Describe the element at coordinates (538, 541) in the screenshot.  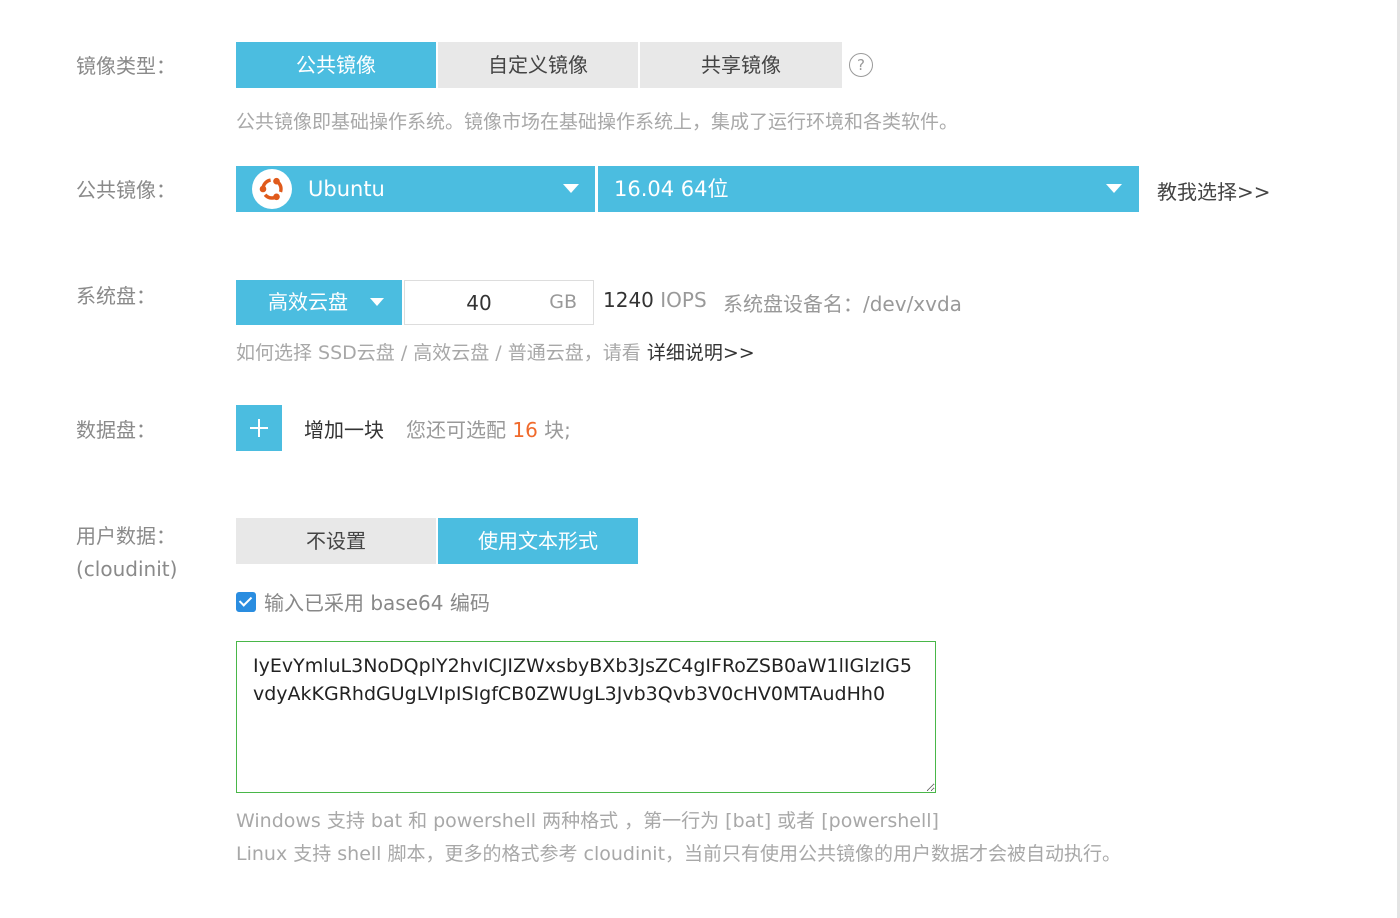
I see `tab-text-user-data: 使用文本形式` at that location.